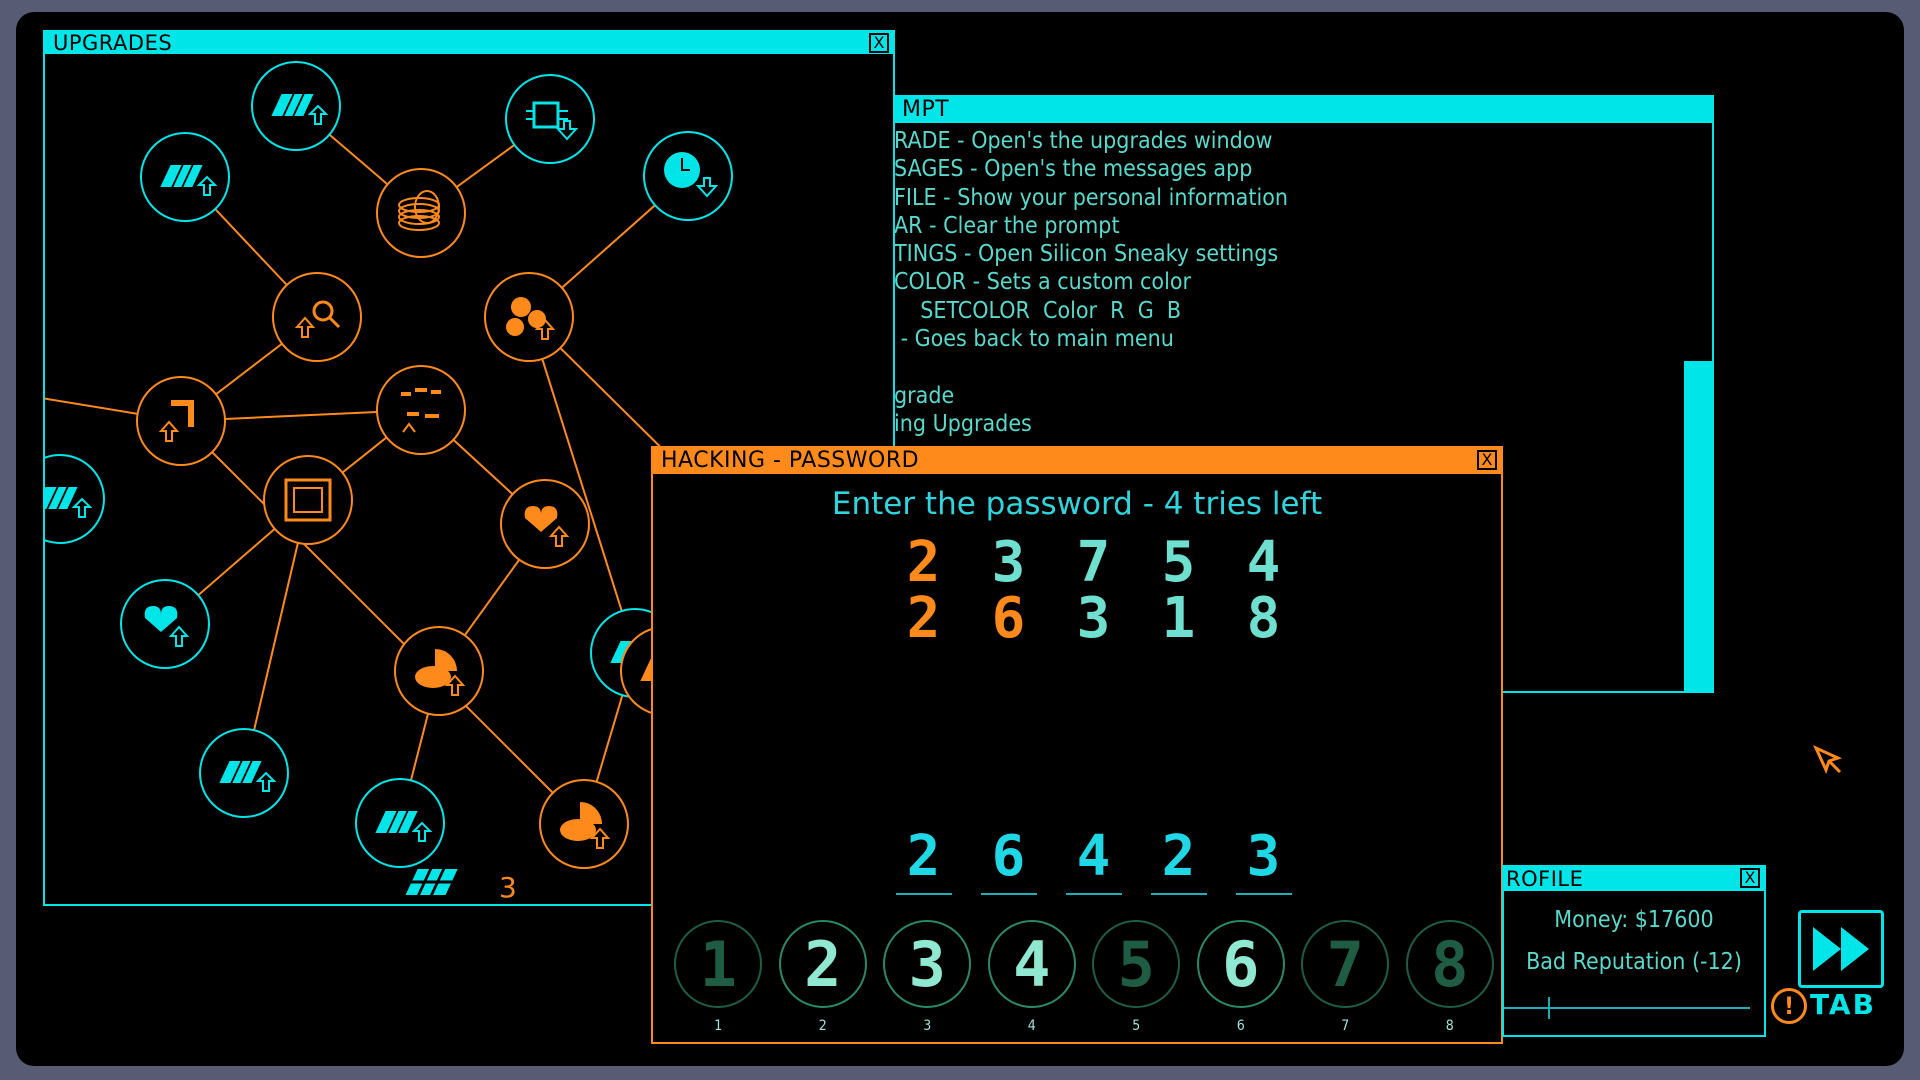  What do you see at coordinates (1136, 964) in the screenshot?
I see `keypad-key-value: 5` at bounding box center [1136, 964].